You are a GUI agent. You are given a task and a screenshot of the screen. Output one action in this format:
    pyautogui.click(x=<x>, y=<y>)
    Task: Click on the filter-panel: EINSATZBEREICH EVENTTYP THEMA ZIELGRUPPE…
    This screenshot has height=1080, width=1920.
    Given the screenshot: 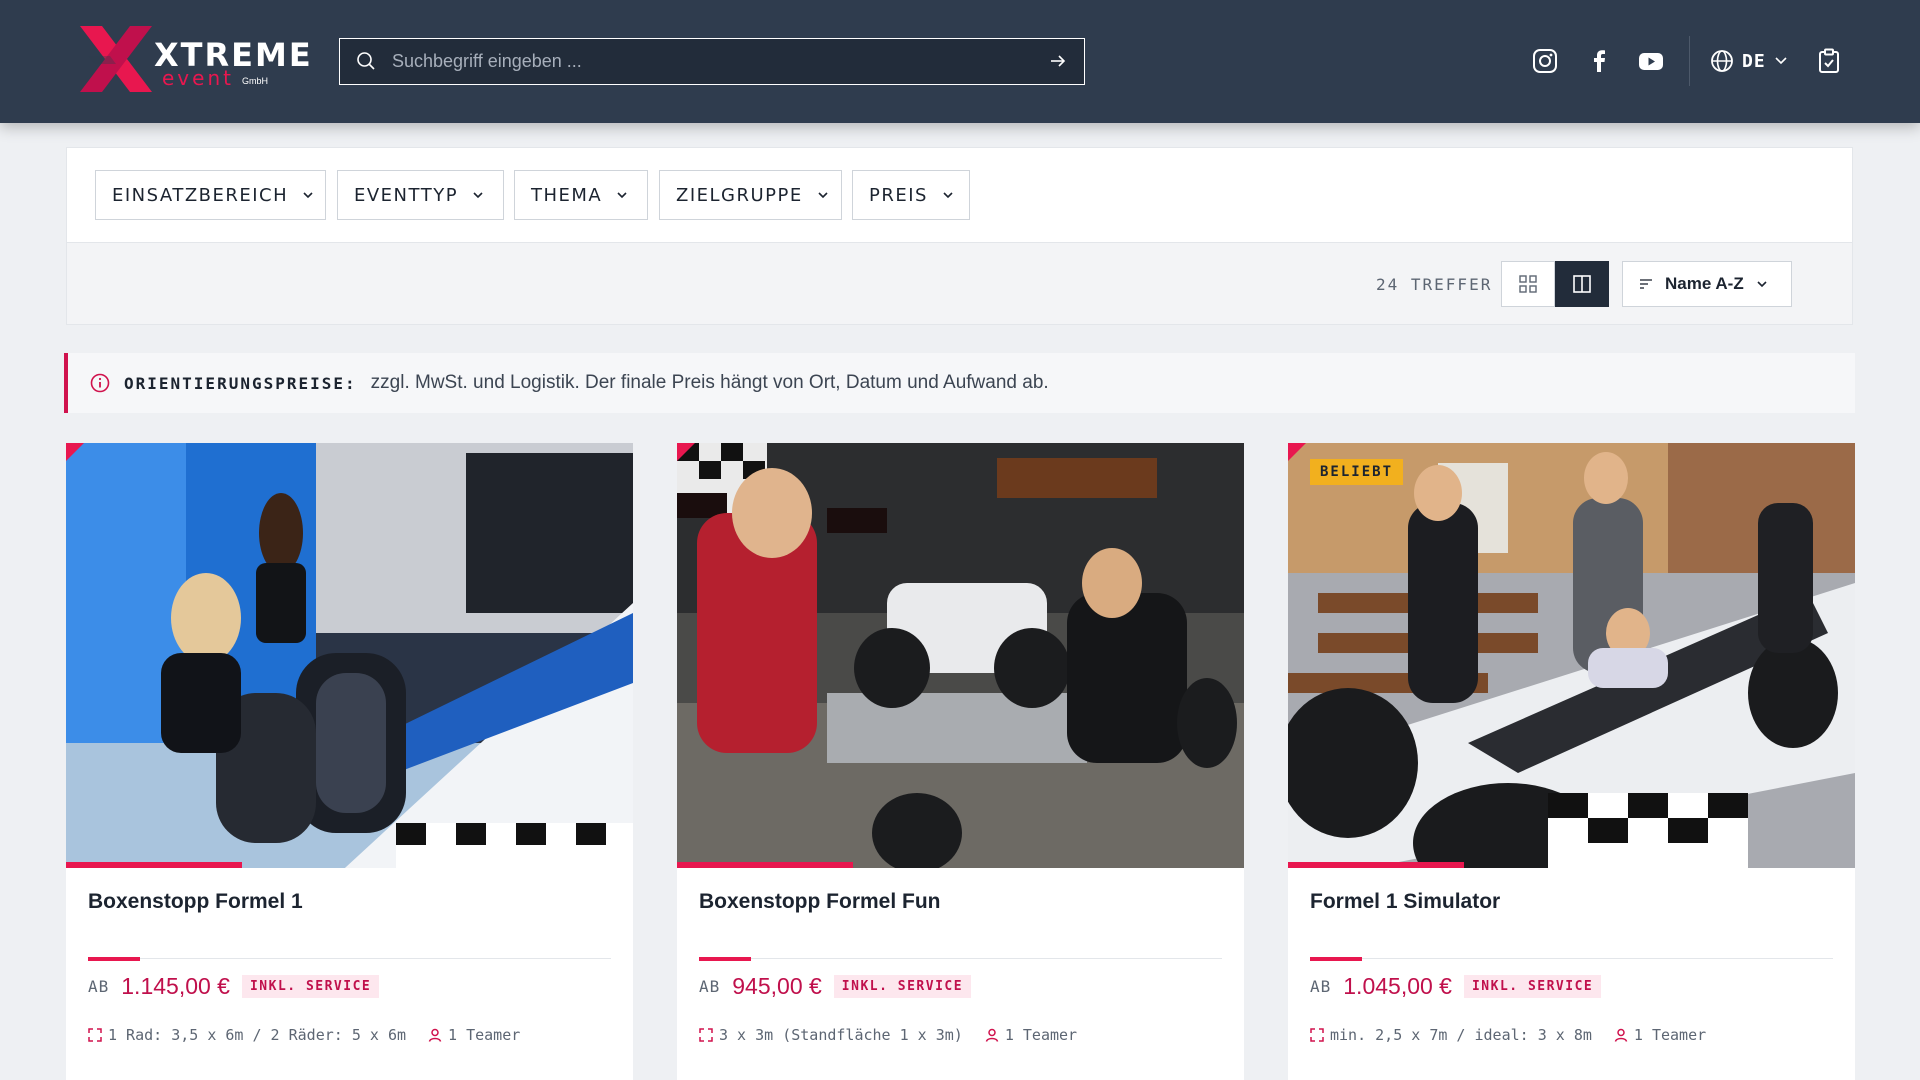 What is the action you would take?
    pyautogui.click(x=959, y=195)
    